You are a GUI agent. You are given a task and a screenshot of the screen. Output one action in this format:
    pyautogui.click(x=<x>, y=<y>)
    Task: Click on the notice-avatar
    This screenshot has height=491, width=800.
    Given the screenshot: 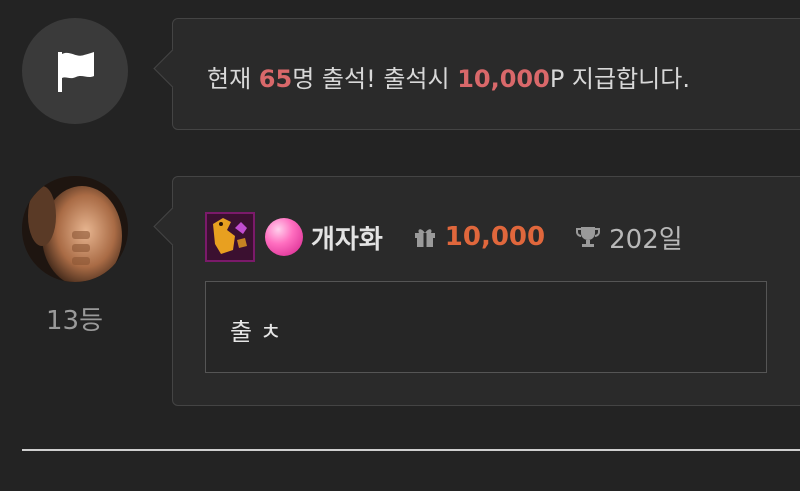 What is the action you would take?
    pyautogui.click(x=75, y=71)
    